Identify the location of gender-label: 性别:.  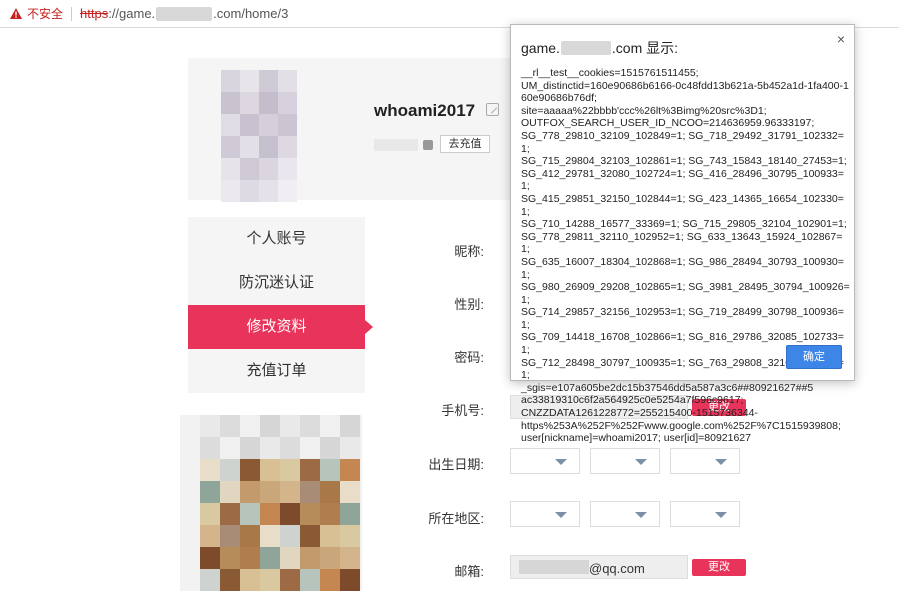
(469, 304).